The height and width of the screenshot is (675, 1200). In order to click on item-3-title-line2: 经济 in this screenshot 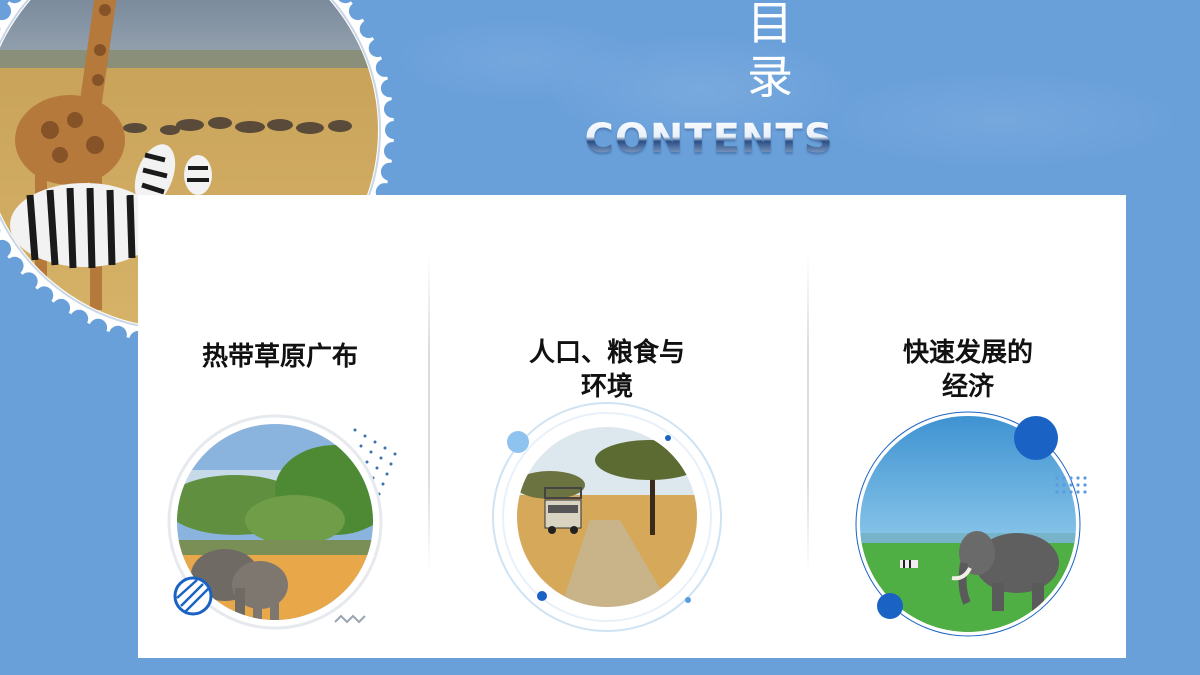, I will do `click(967, 387)`.